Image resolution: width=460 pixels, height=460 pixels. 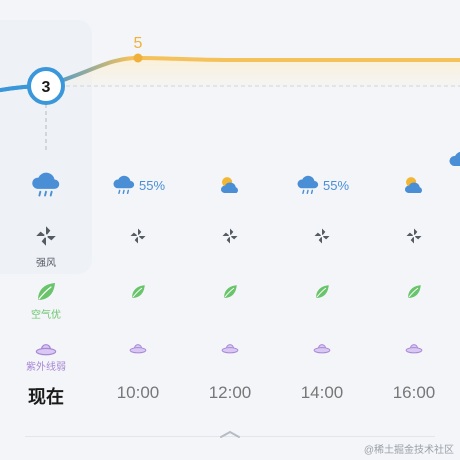 I want to click on expand-handle, so click(x=230, y=435).